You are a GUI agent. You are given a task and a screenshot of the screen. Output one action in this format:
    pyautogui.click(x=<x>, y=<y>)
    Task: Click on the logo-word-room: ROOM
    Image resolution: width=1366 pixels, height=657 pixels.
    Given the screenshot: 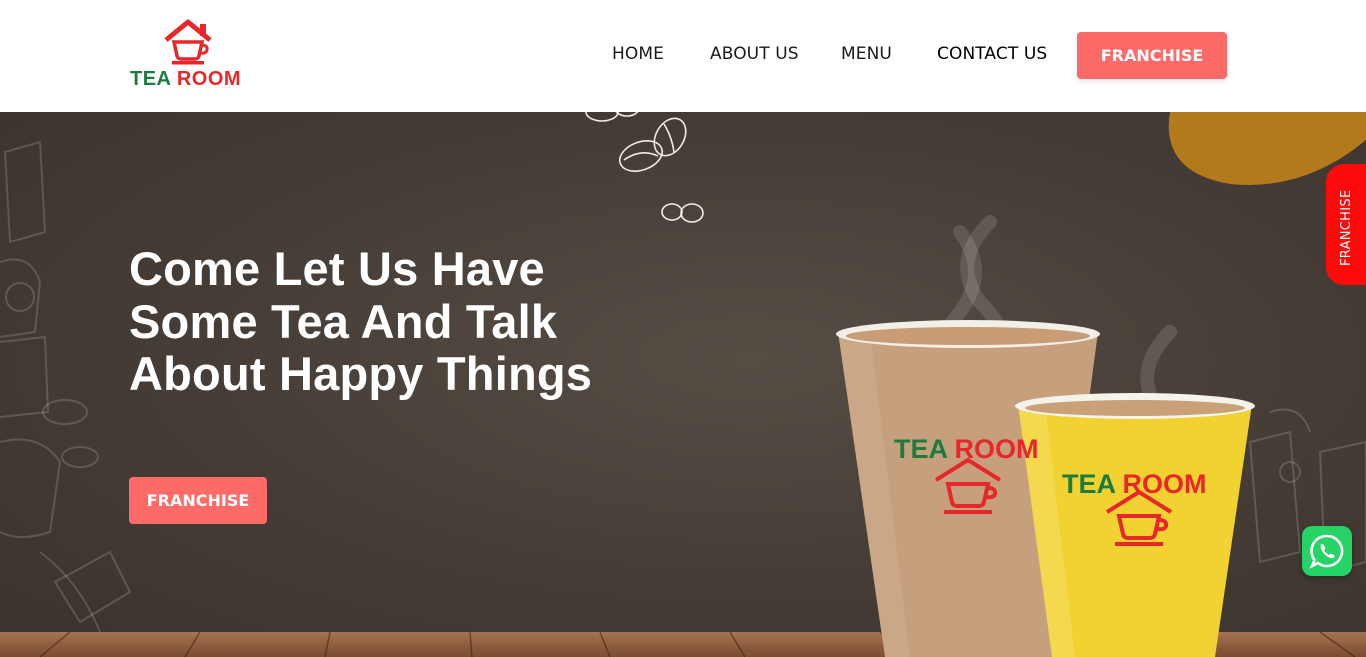 What is the action you would take?
    pyautogui.click(x=209, y=79)
    